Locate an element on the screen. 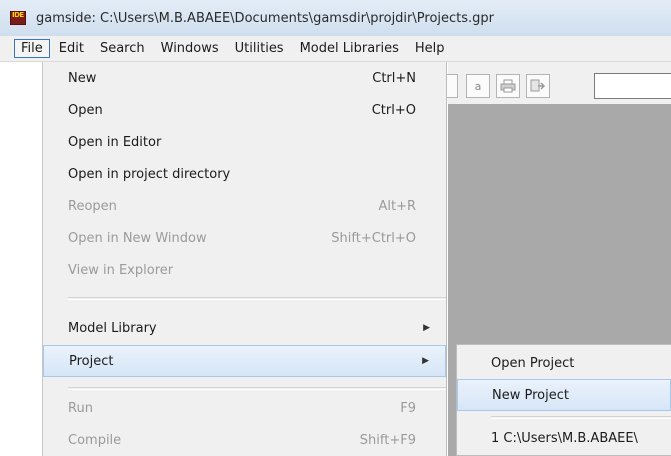 This screenshot has width=671, height=456. submenu-item-label: 1 C:\Users\M.B.ABAEE\ is located at coordinates (564, 438).